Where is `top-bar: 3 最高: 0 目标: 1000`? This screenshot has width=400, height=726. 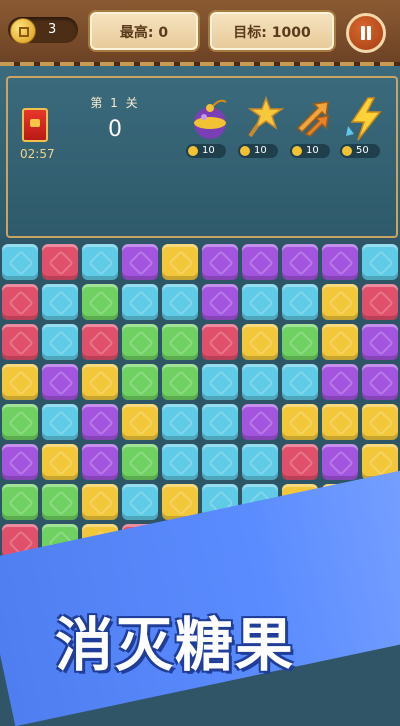 top-bar: 3 最高: 0 目标: 1000 is located at coordinates (200, 33).